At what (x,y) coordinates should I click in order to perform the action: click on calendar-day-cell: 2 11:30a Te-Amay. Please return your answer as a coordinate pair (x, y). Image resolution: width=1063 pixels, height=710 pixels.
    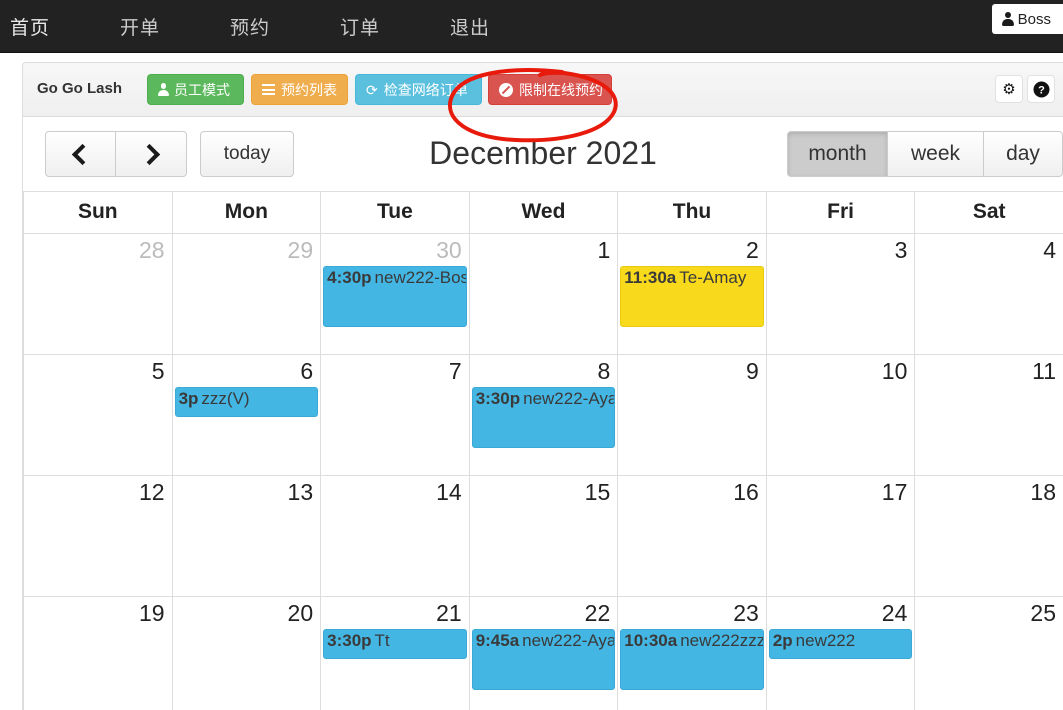
    Looking at the image, I should click on (692, 294).